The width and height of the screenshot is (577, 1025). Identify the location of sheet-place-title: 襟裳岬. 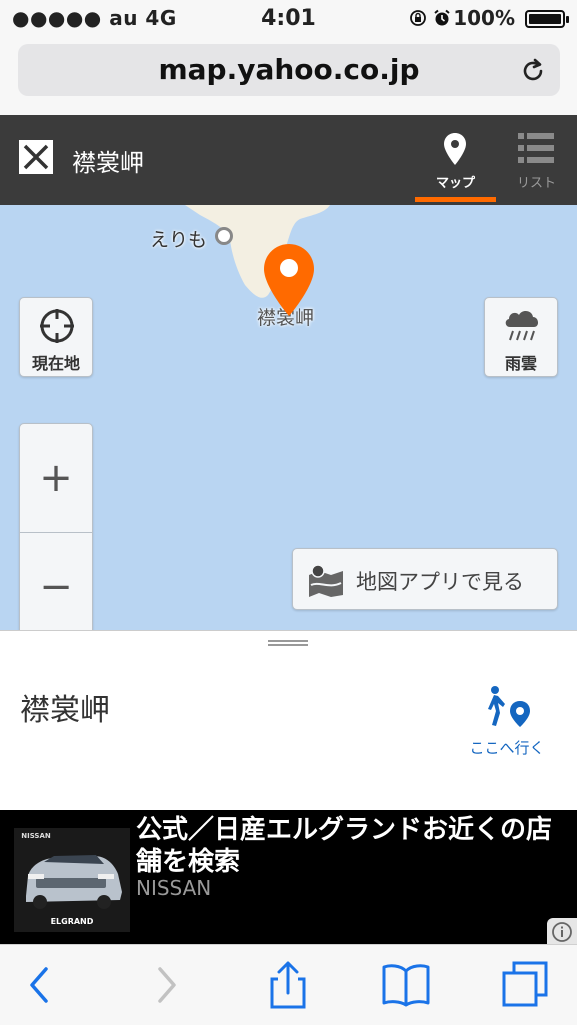
(65, 710).